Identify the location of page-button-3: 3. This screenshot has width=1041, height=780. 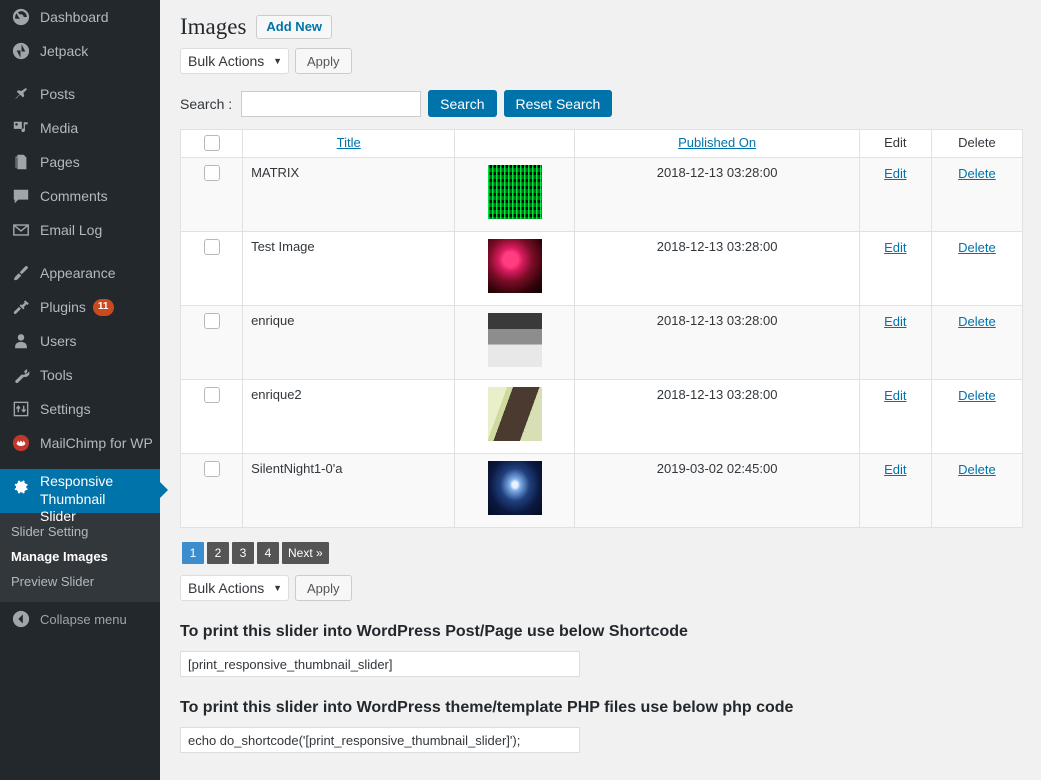
(243, 553).